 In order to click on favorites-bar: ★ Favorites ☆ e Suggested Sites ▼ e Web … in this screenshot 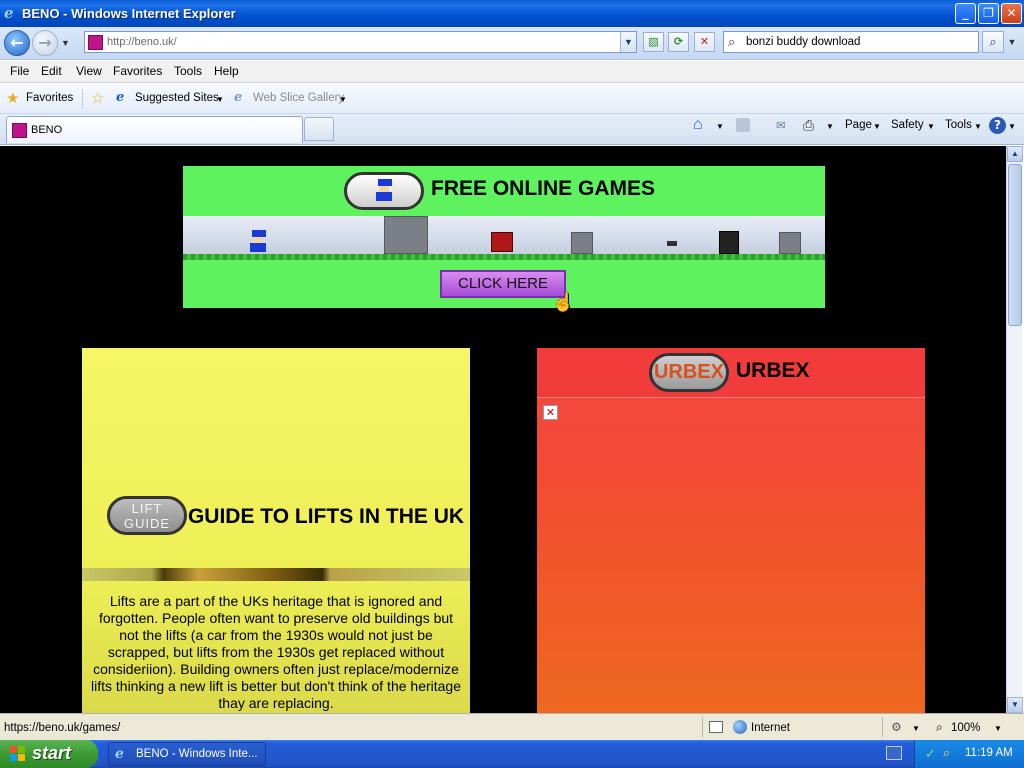, I will do `click(512, 98)`.